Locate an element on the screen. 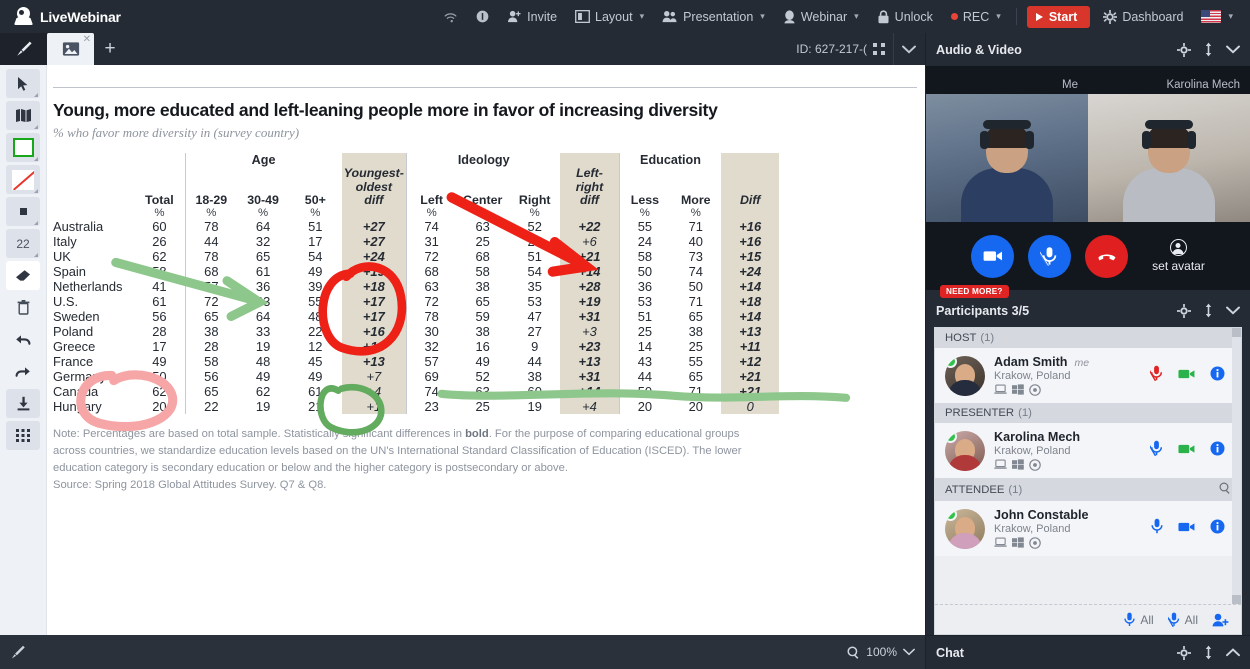 Image resolution: width=1250 pixels, height=669 pixels. presentation-menu: Presentation ▾ is located at coordinates (713, 16).